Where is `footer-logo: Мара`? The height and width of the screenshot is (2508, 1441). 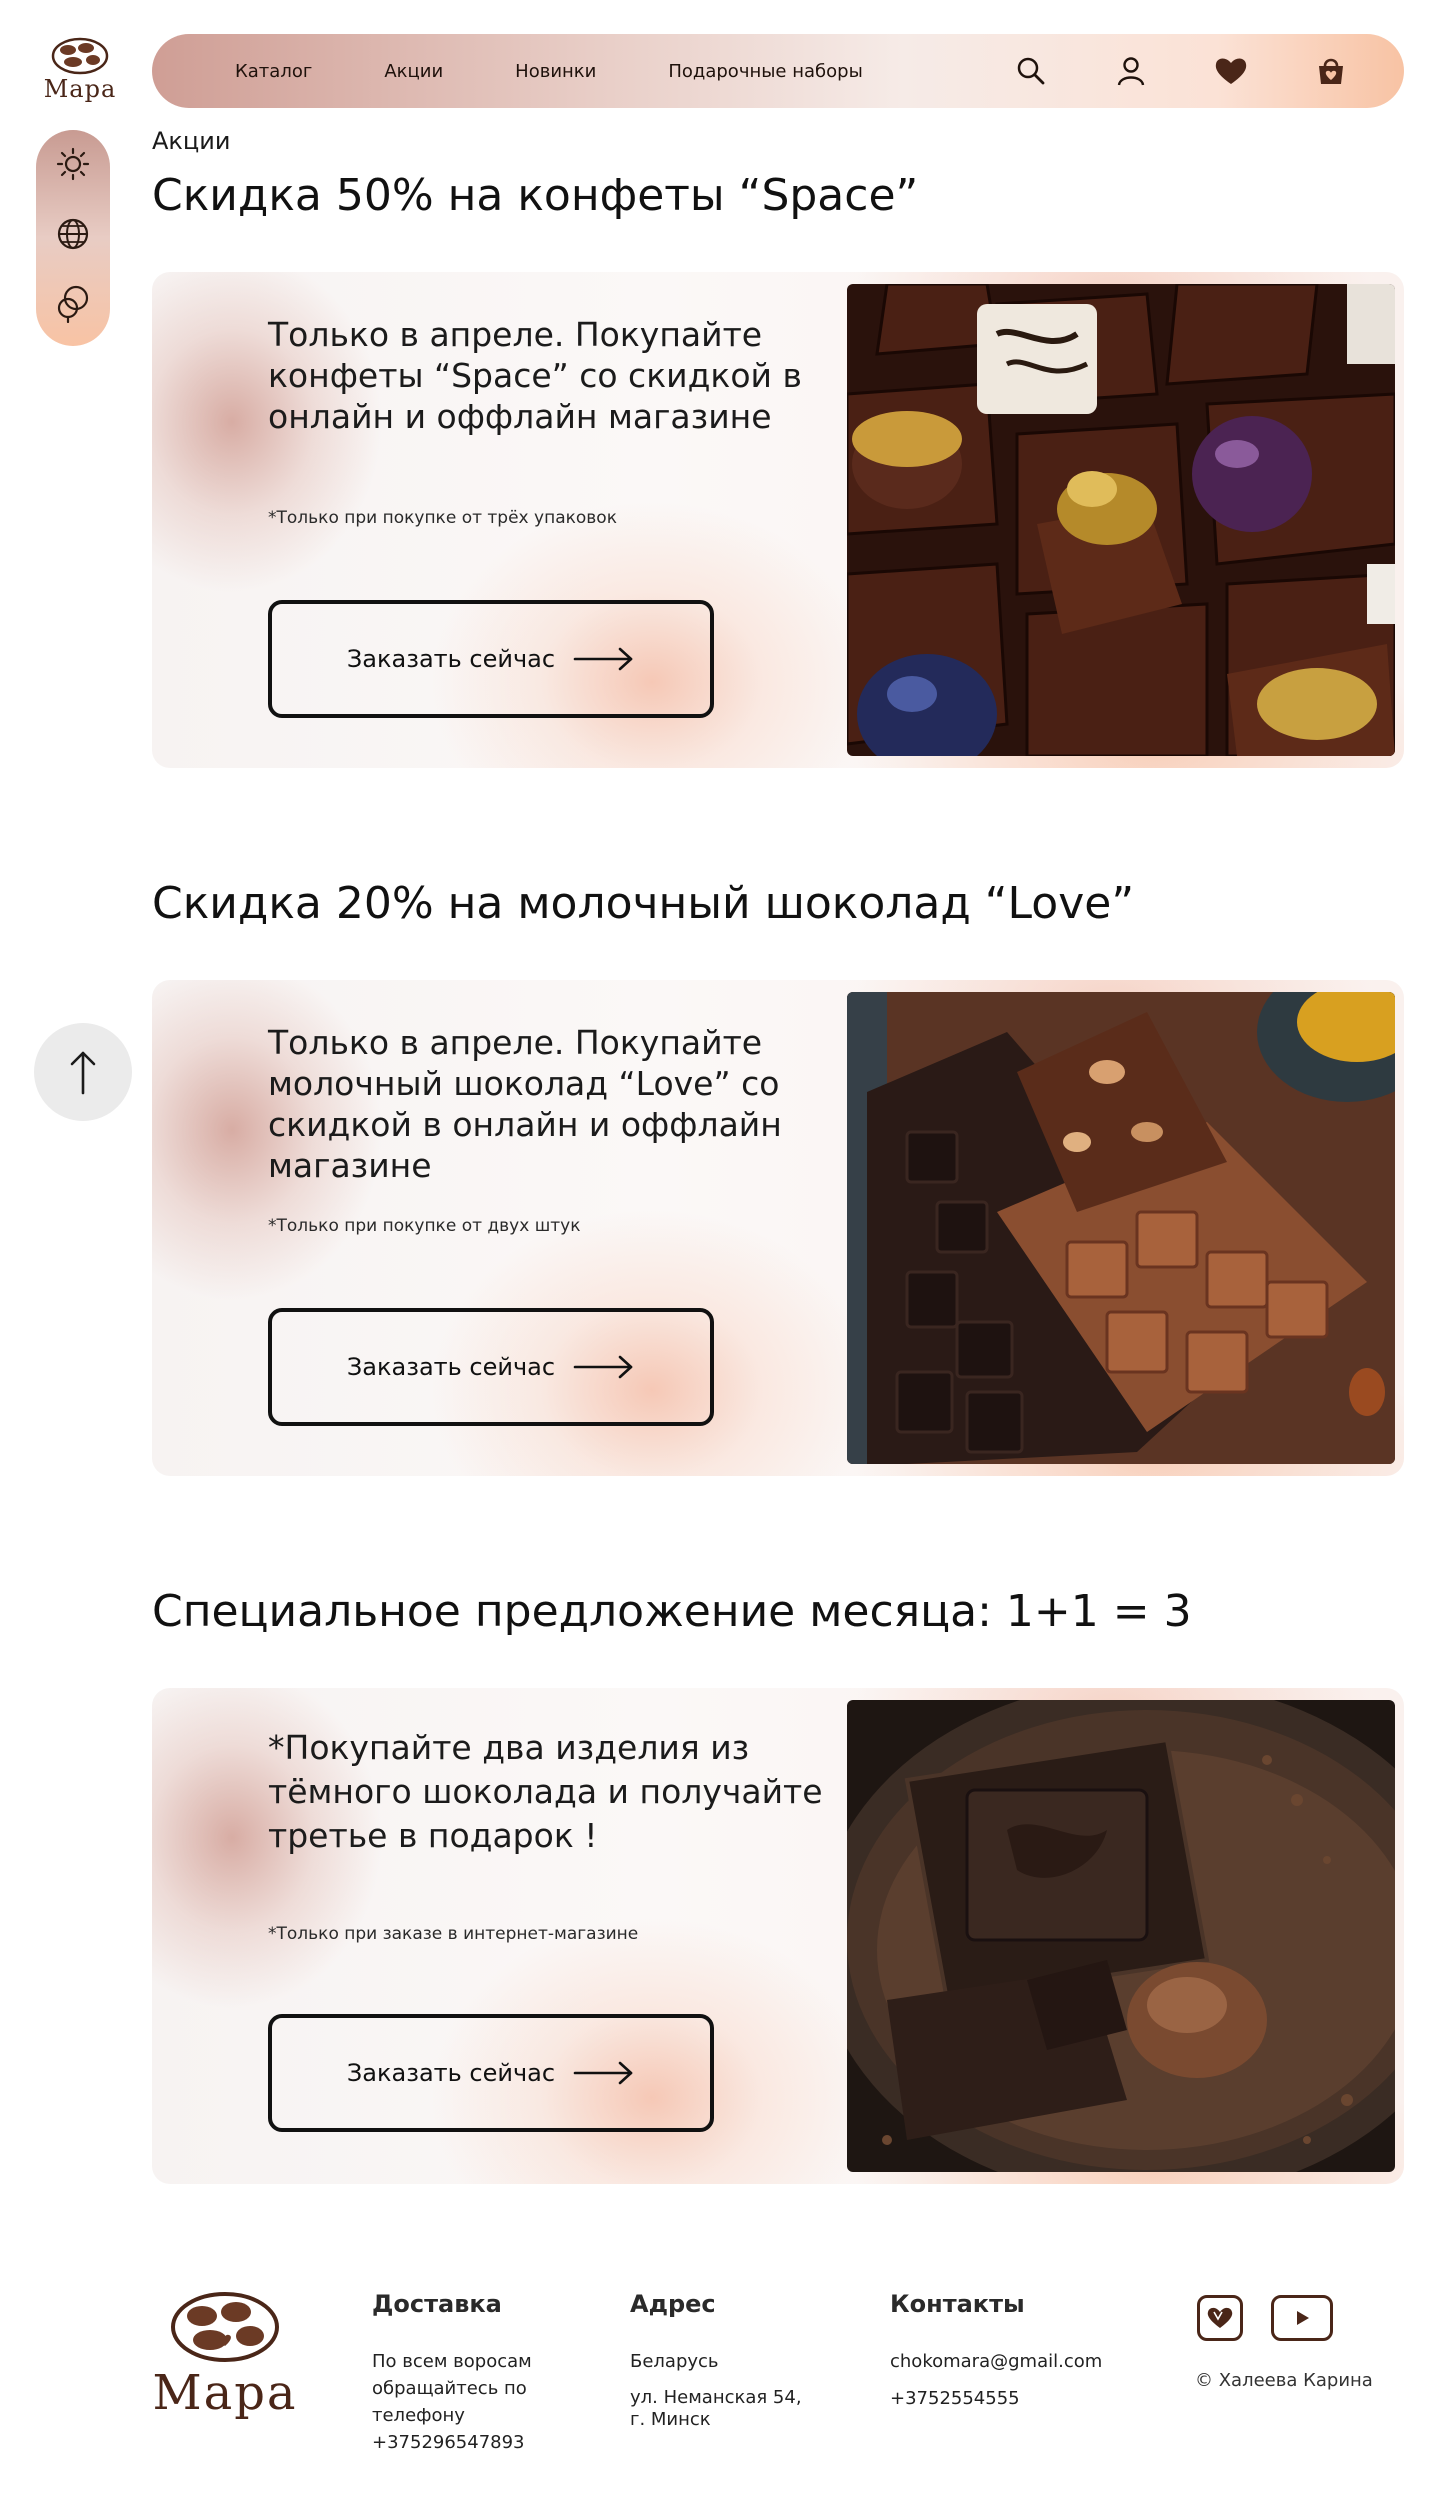
footer-logo: Мара is located at coordinates (225, 2354).